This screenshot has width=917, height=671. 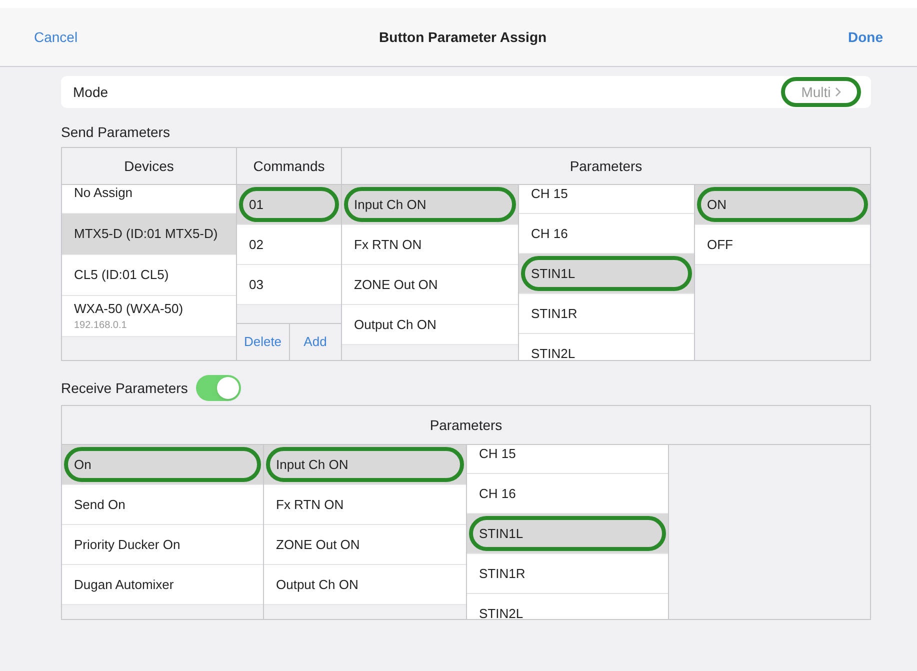 What do you see at coordinates (782, 205) in the screenshot?
I see `list-item: ON` at bounding box center [782, 205].